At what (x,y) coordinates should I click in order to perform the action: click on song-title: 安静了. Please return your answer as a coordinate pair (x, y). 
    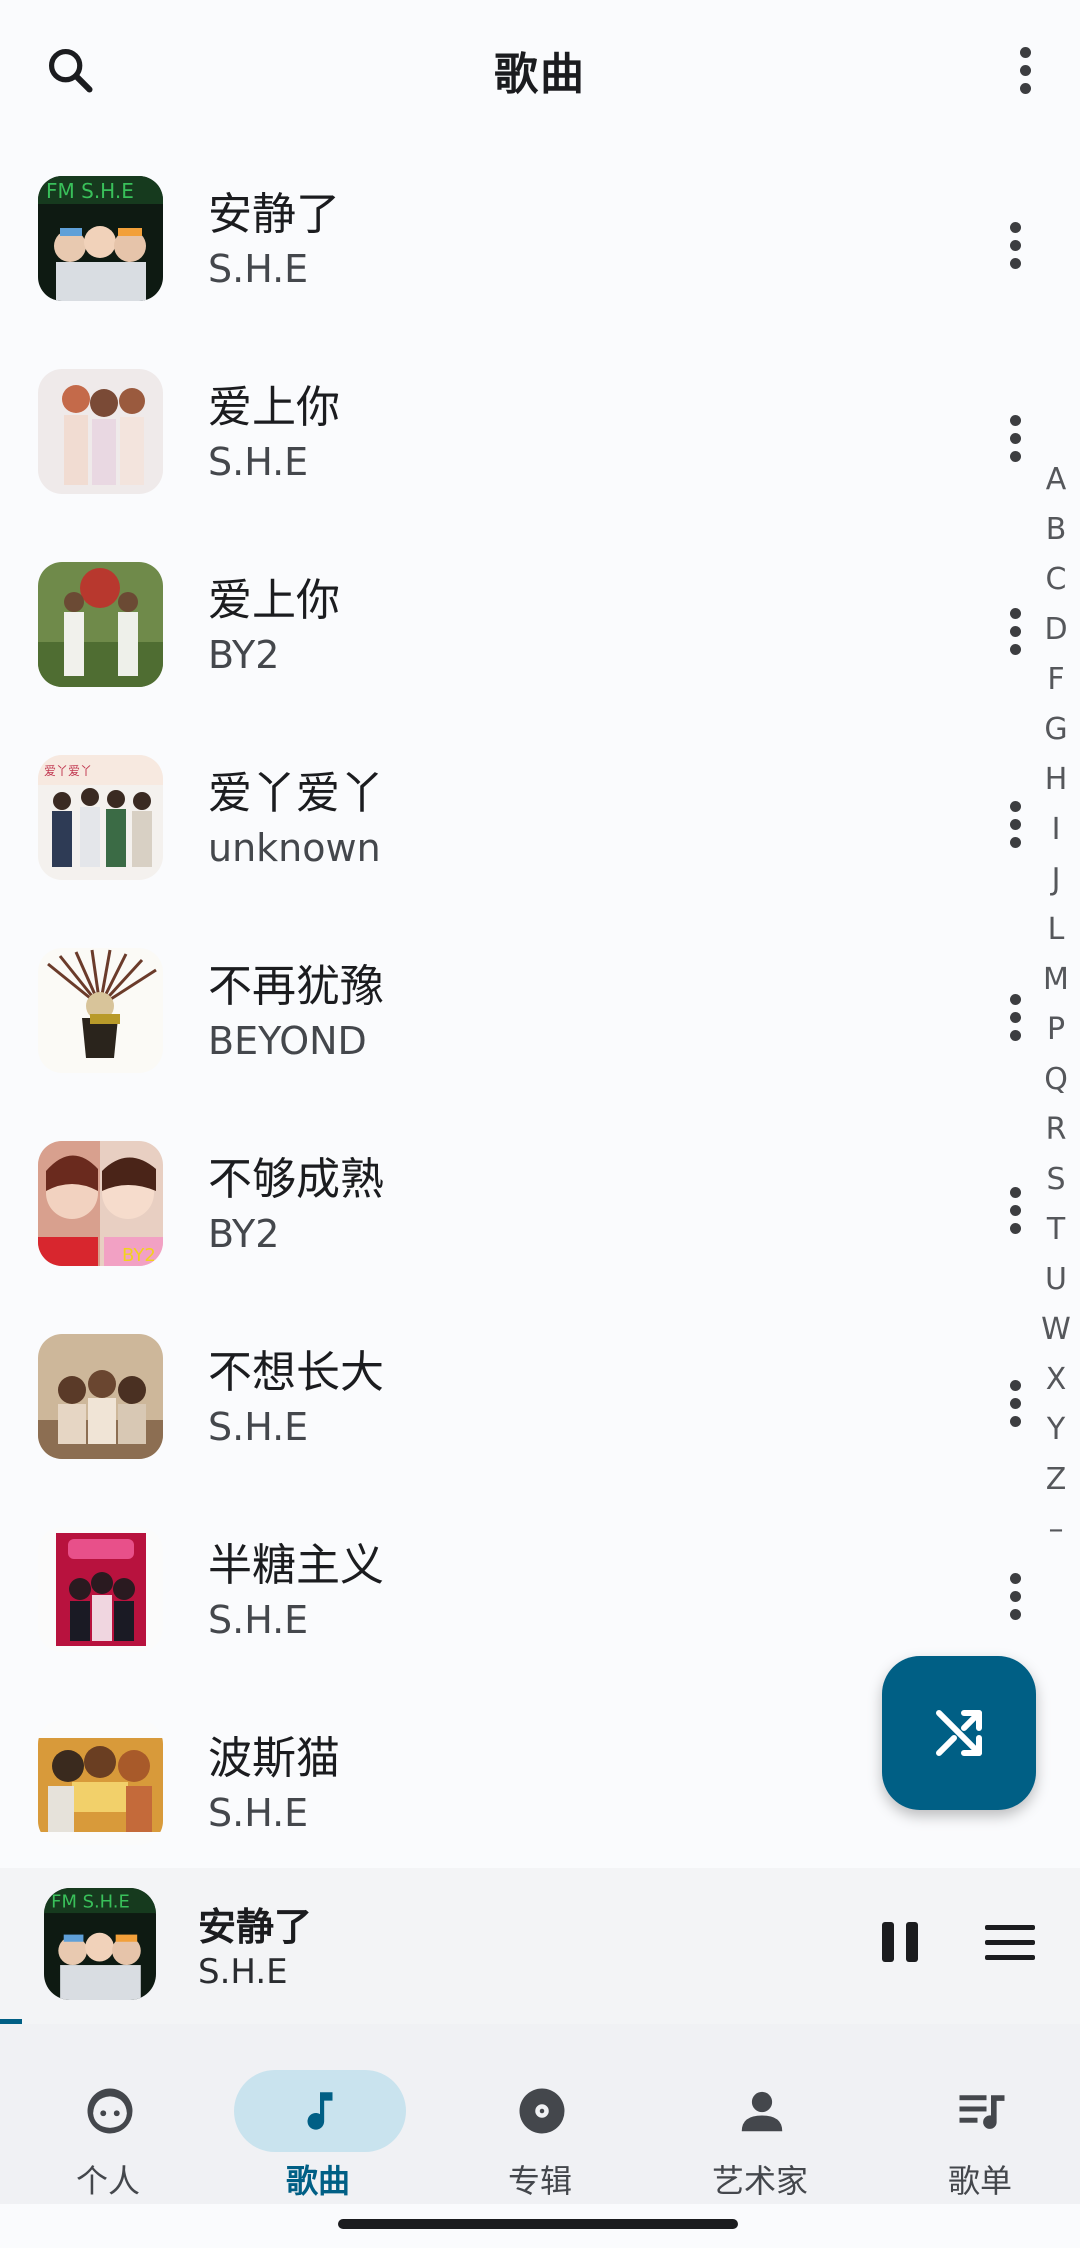
    Looking at the image, I should click on (274, 214).